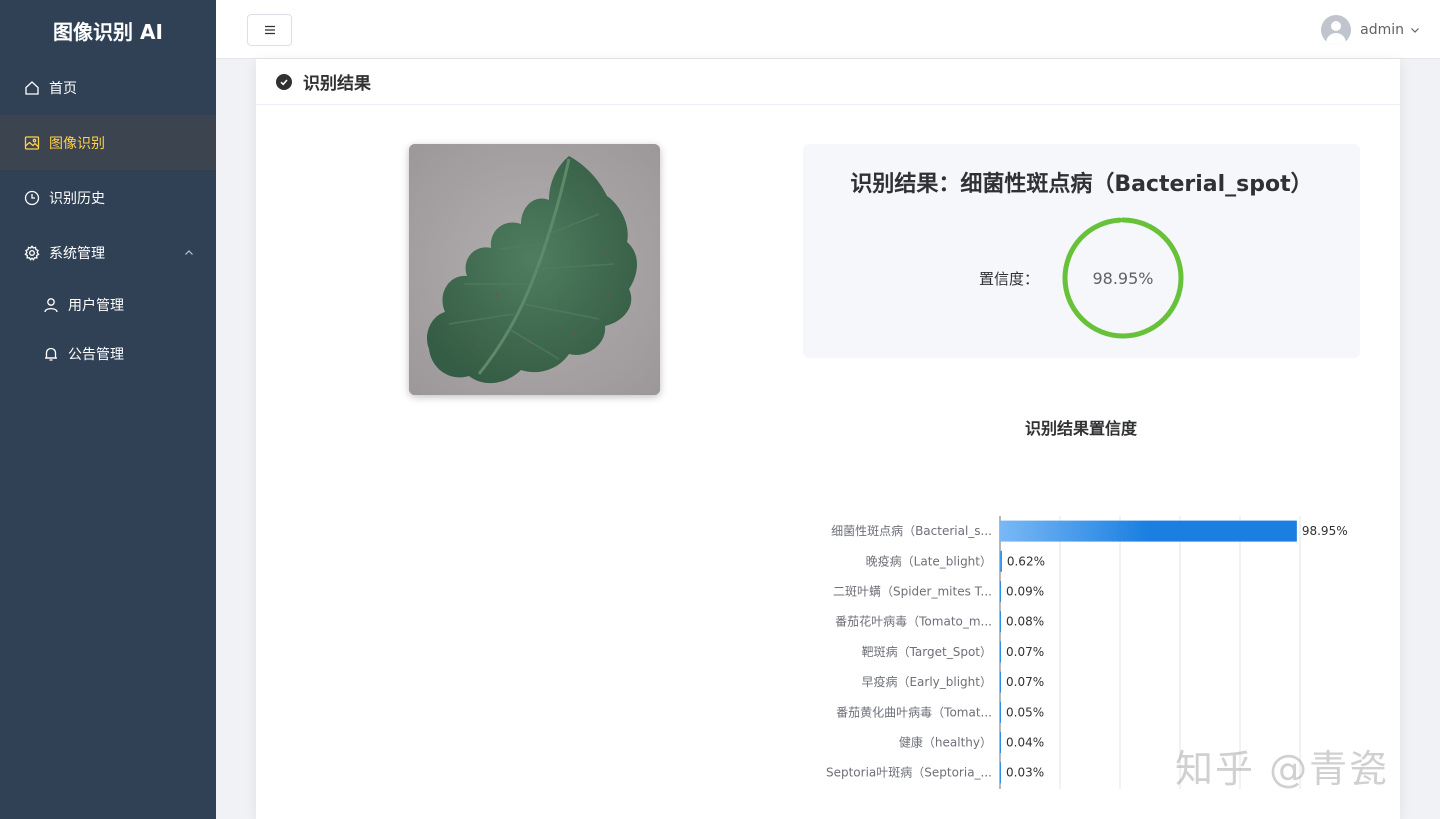 The image size is (1440, 819). Describe the element at coordinates (77, 253) in the screenshot. I see `sidebar-item-label: 系统管理` at that location.